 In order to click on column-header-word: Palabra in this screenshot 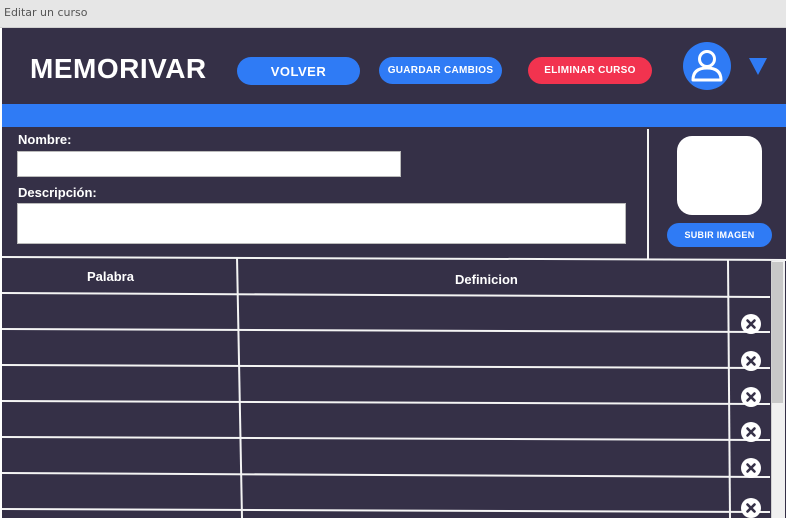, I will do `click(110, 276)`.